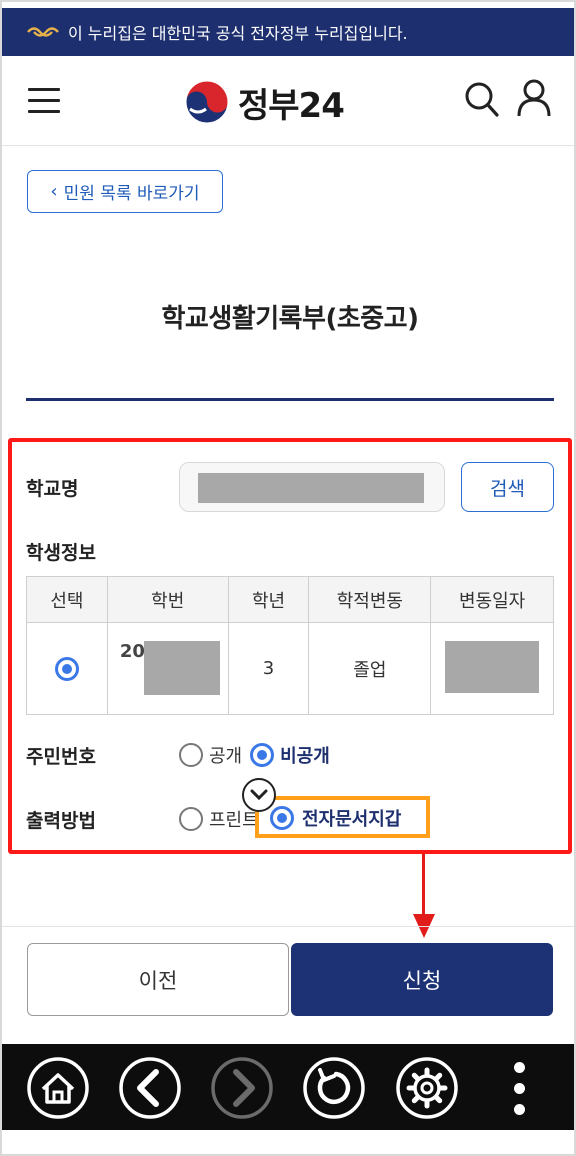  Describe the element at coordinates (290, 319) in the screenshot. I see `page-title: 학교생활기록부(초중고)` at that location.